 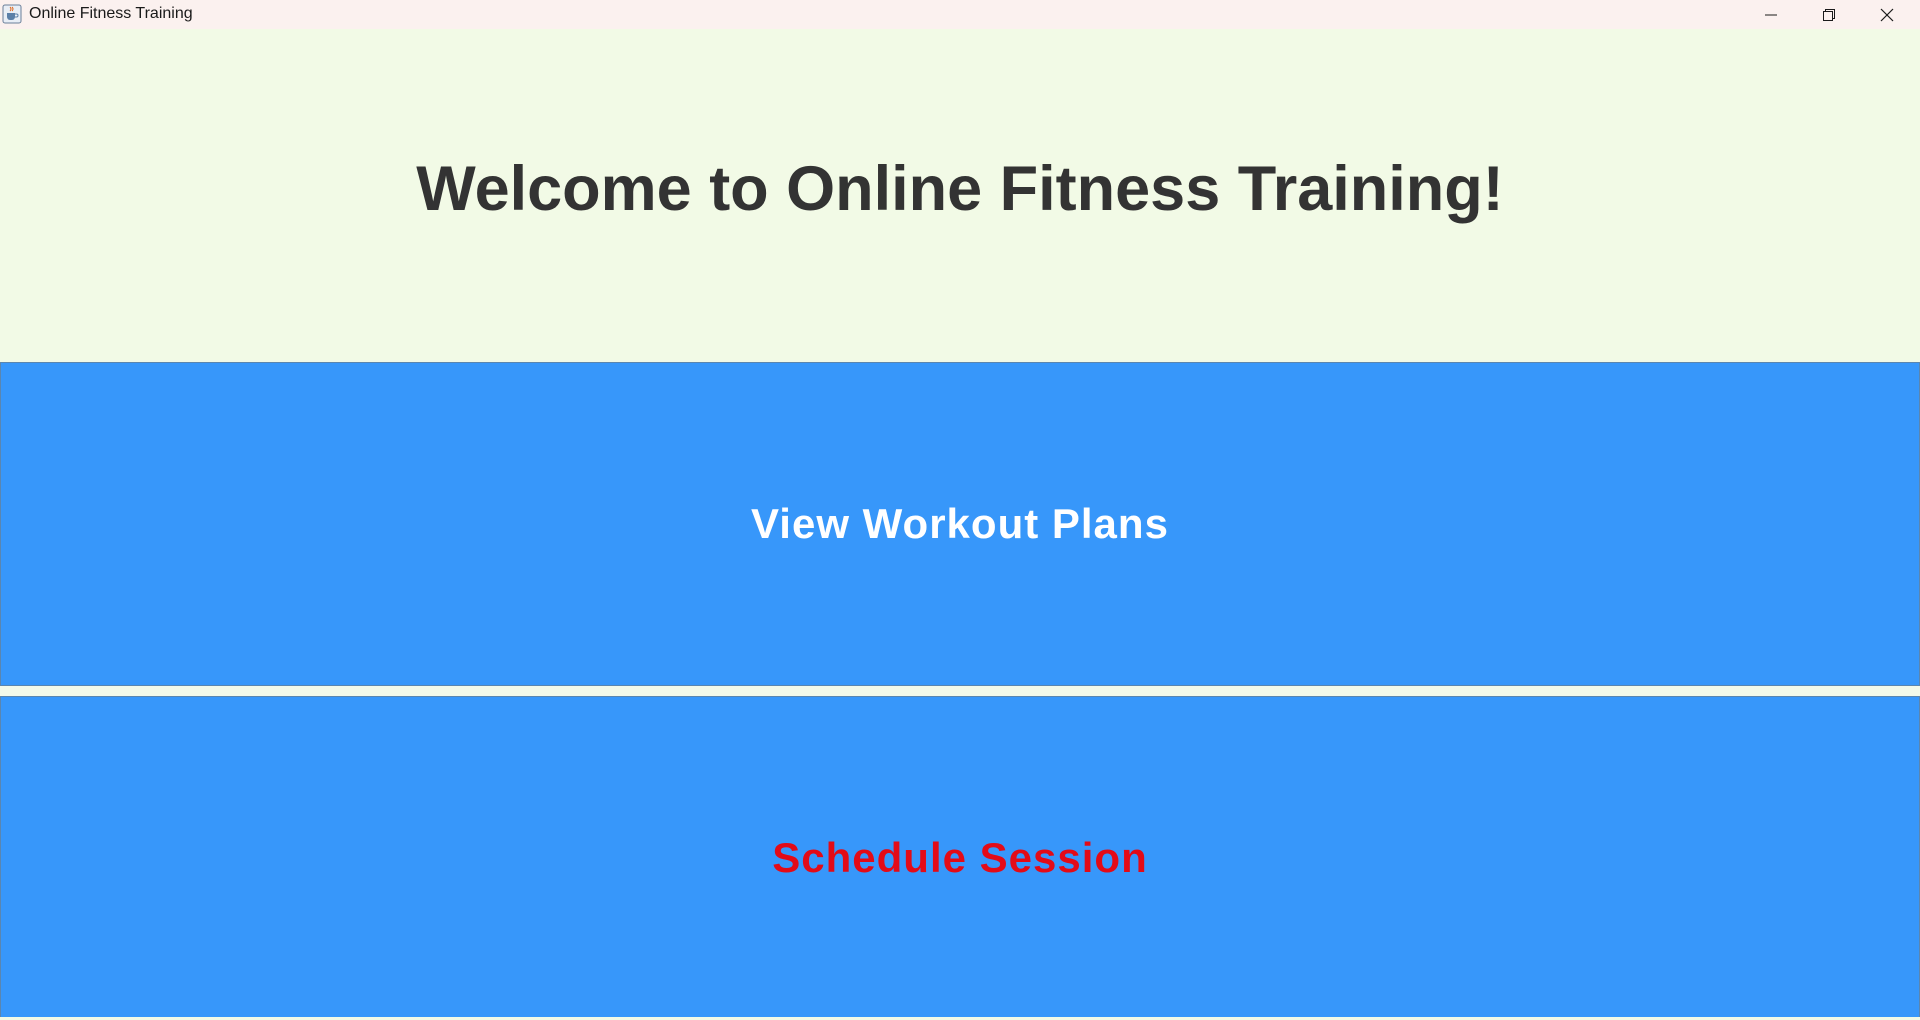 I want to click on restore-icon, so click(x=1829, y=15).